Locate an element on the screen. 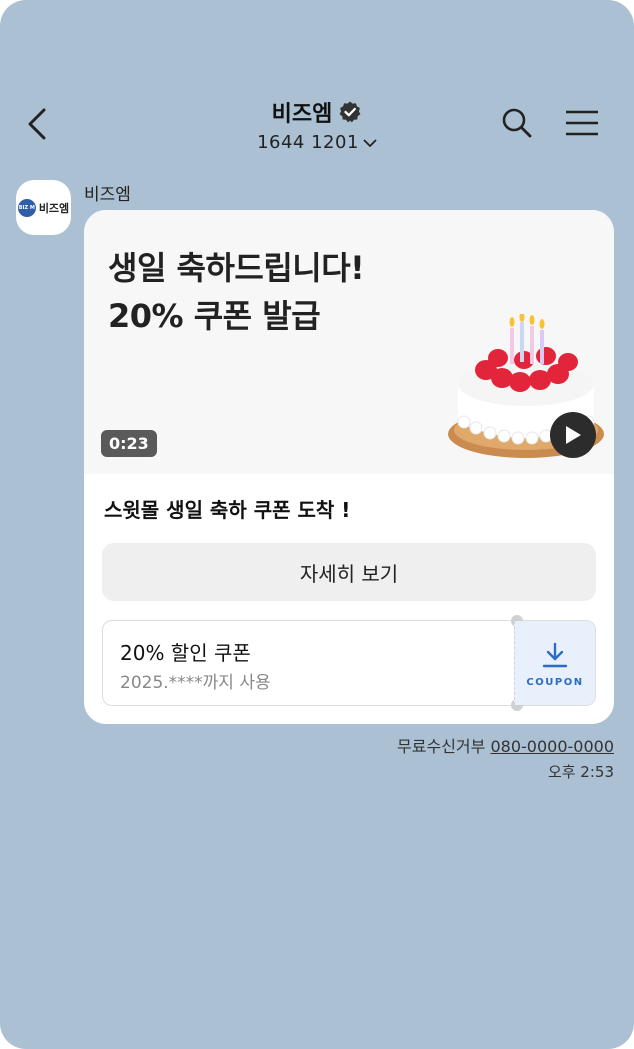 This screenshot has height=1049, width=634. phone-number-dropdown: 1644 1201 is located at coordinates (317, 142).